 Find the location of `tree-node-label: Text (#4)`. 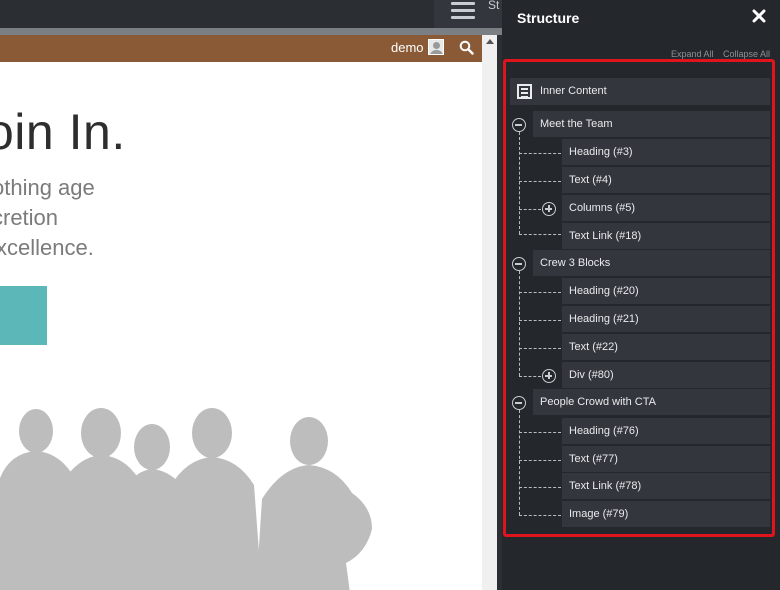

tree-node-label: Text (#4) is located at coordinates (590, 180).